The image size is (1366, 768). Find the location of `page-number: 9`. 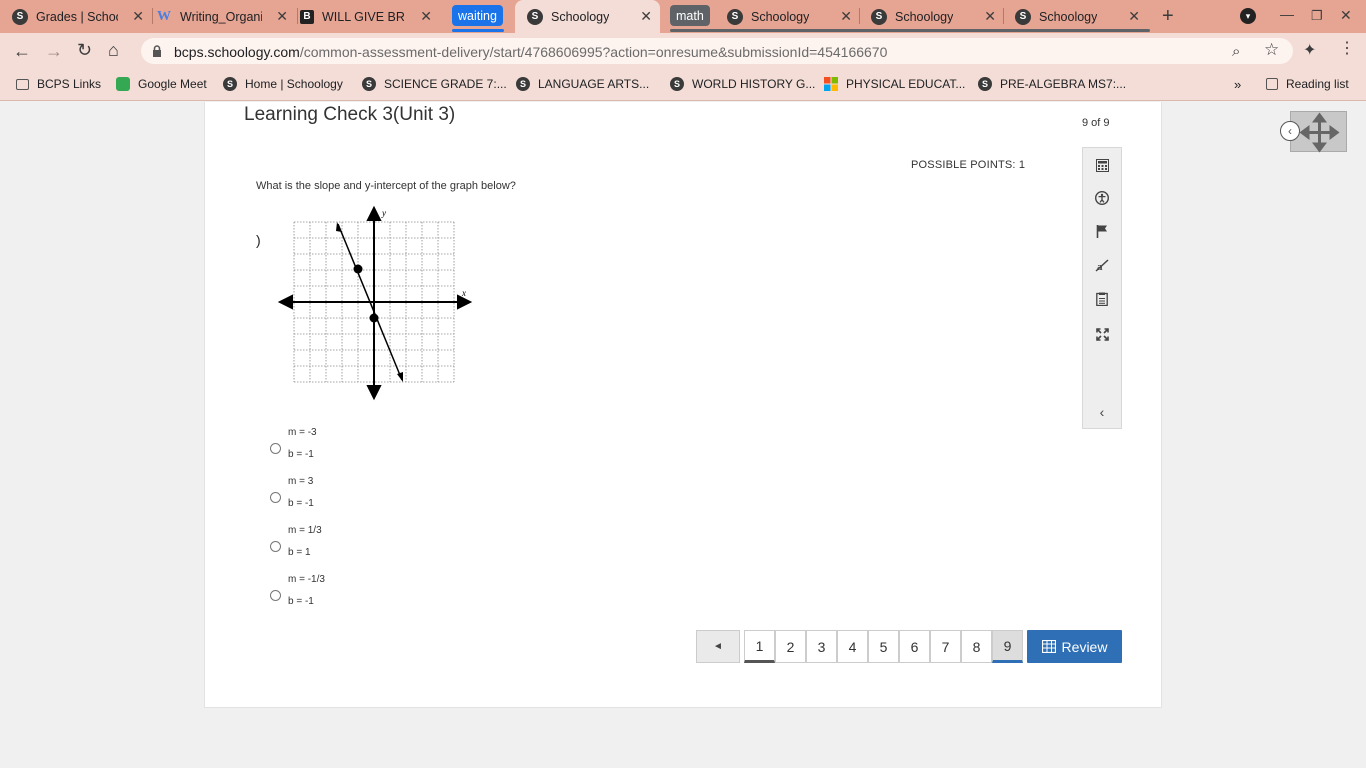

page-number: 9 is located at coordinates (1007, 645).